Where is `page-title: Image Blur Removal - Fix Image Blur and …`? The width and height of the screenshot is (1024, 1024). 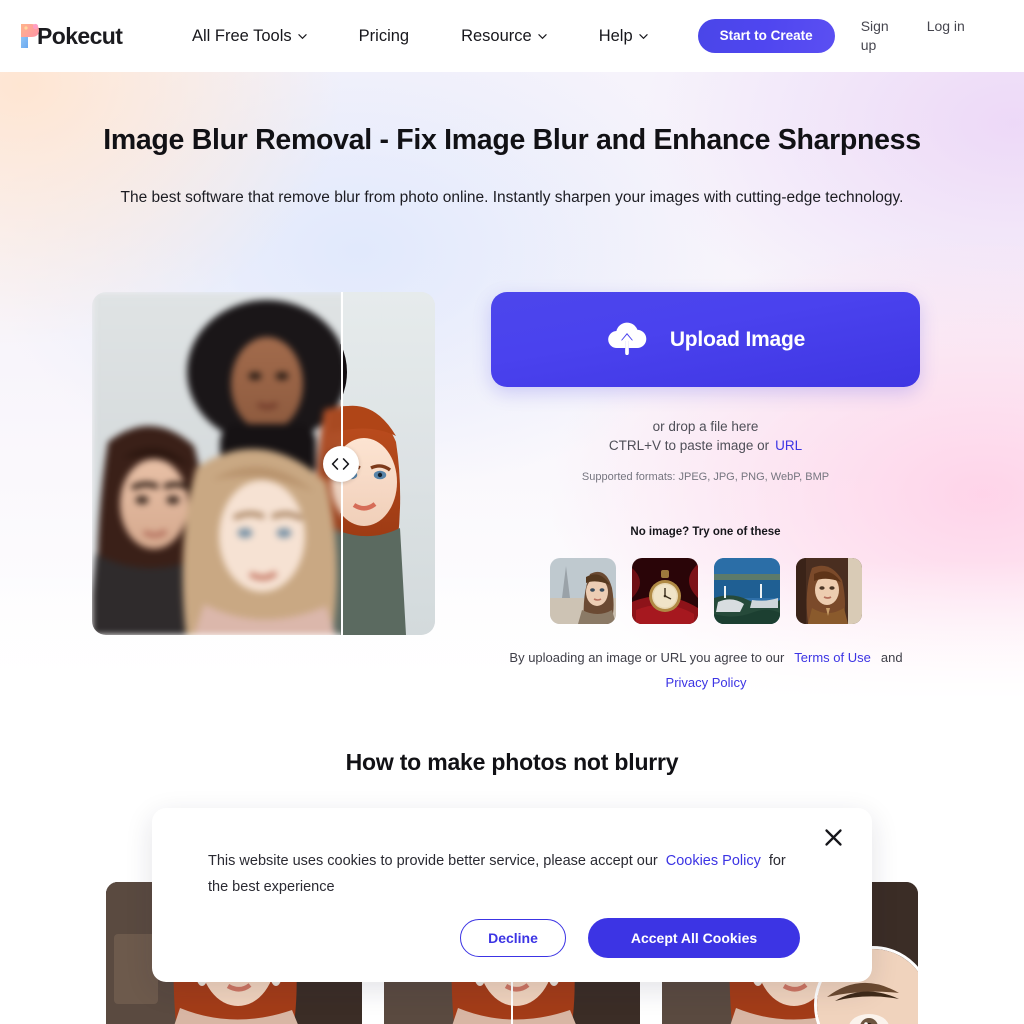
page-title: Image Blur Removal - Fix Image Blur and … is located at coordinates (512, 140).